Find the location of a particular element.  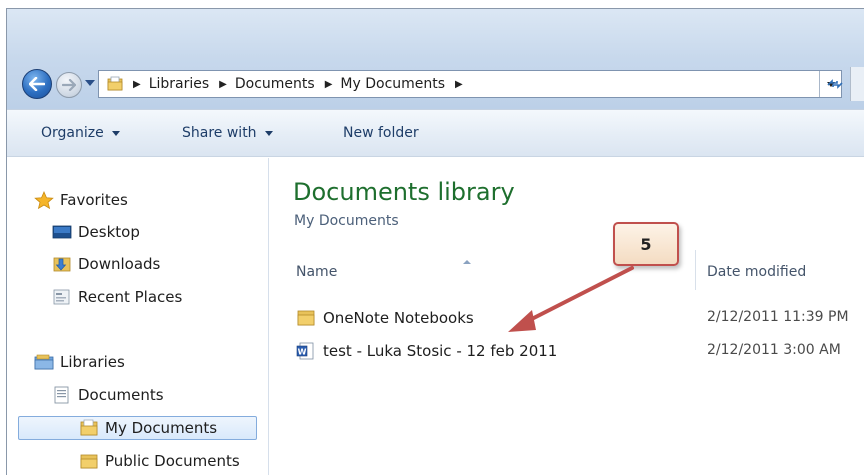

forward-arrow-icon is located at coordinates (69, 85).